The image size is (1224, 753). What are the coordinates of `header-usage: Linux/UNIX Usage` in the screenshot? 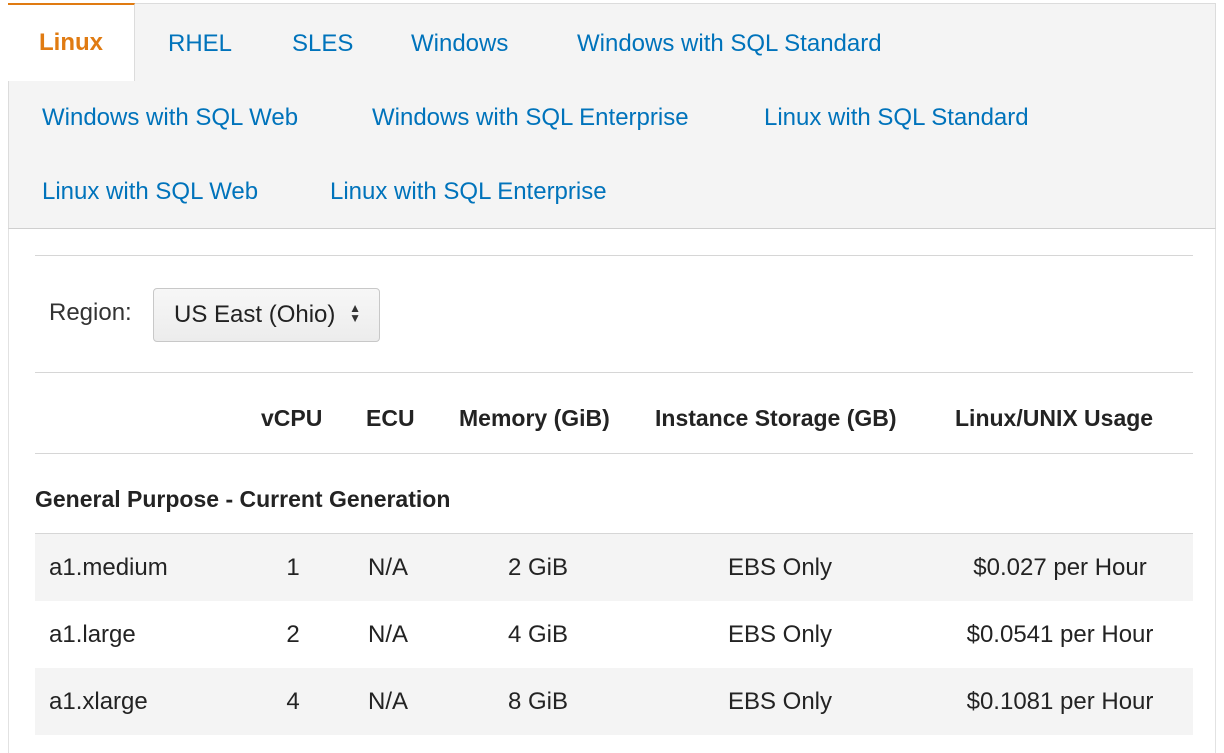 It's located at (1054, 418).